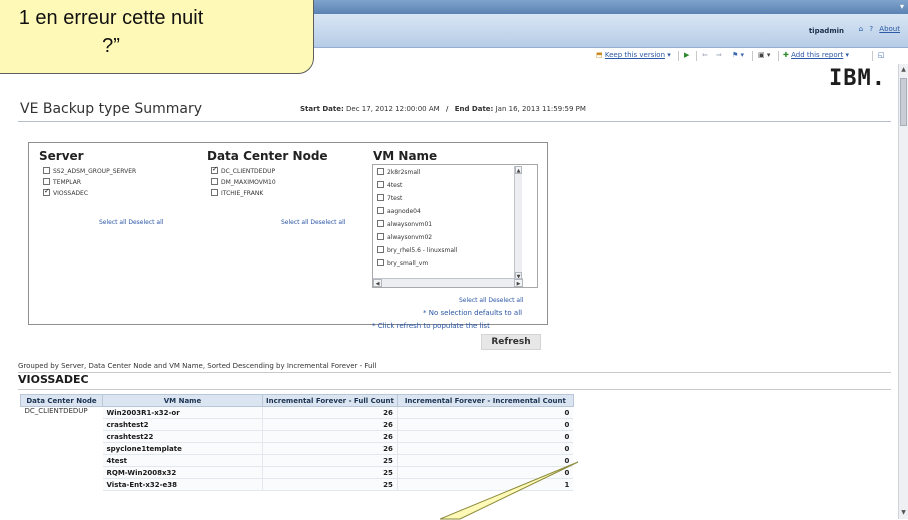 The height and width of the screenshot is (520, 908). Describe the element at coordinates (65, 192) in the screenshot. I see `server-option: VIOSSADEC` at that location.